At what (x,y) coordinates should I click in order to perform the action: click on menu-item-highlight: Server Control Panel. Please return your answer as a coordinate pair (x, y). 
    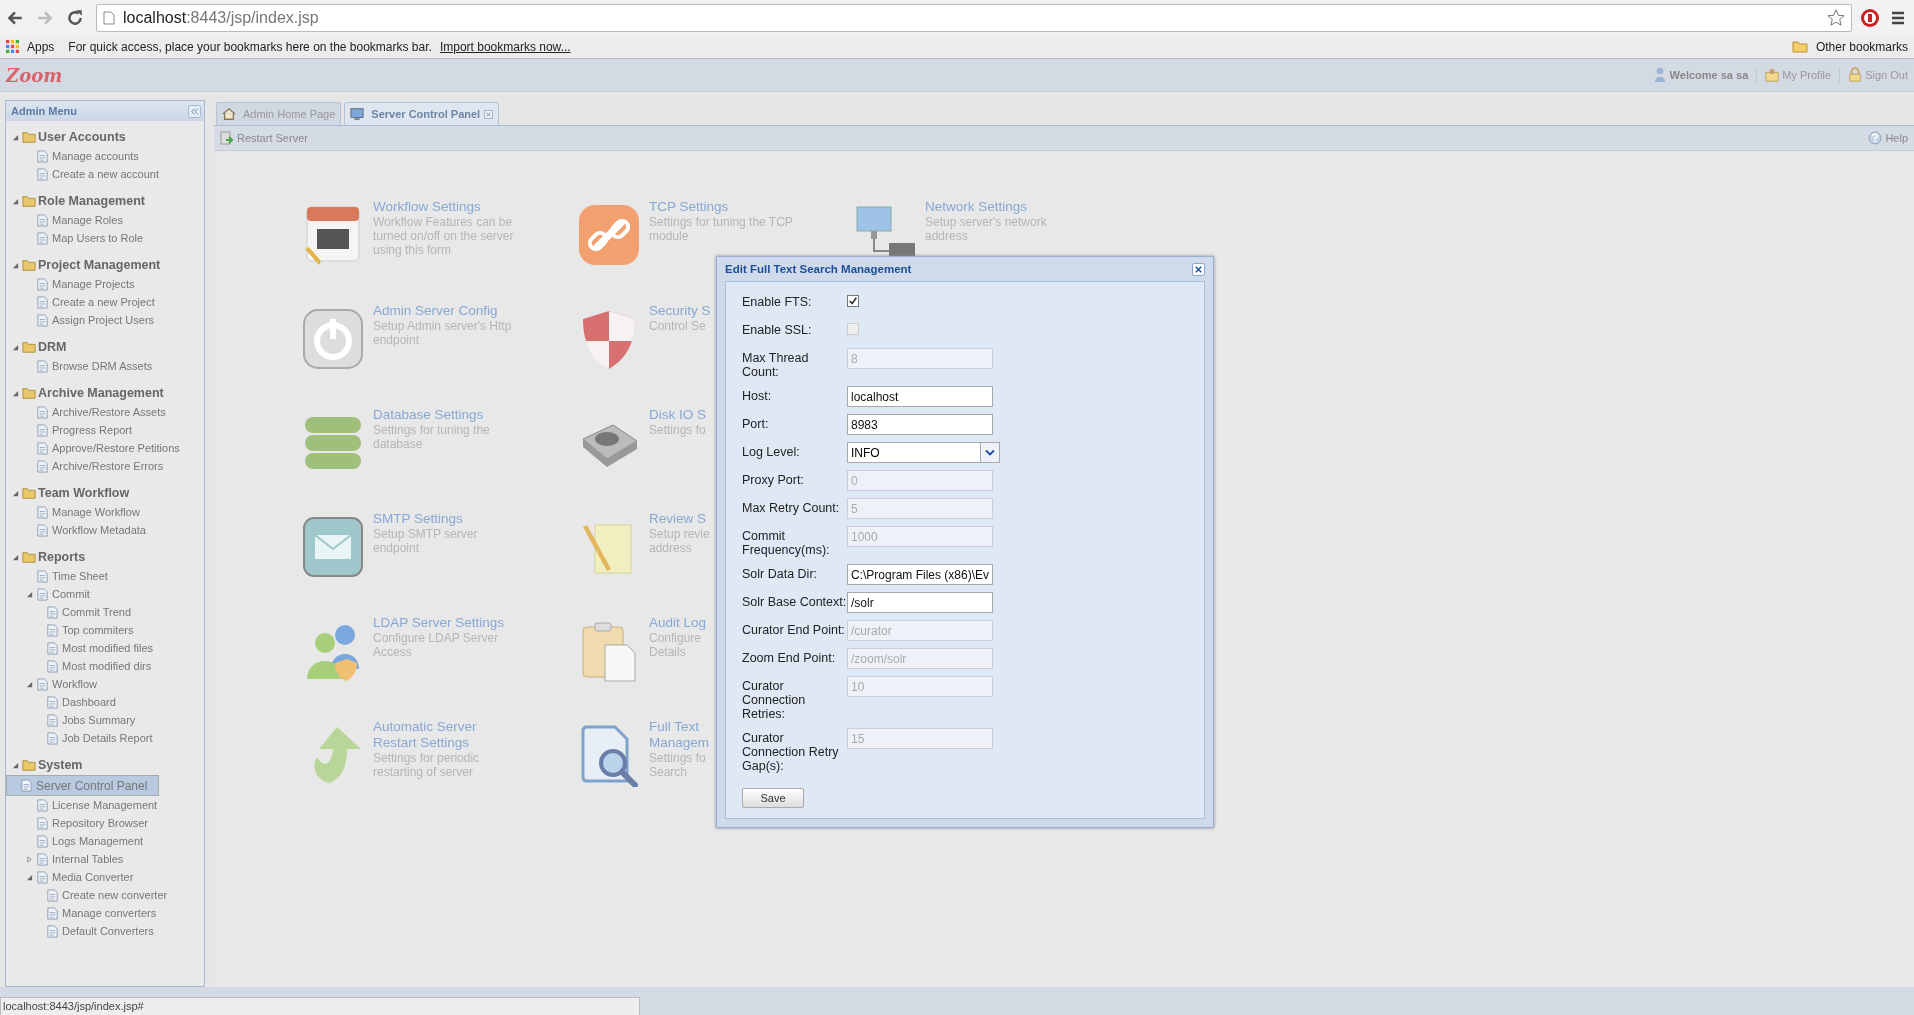
    Looking at the image, I should click on (82, 785).